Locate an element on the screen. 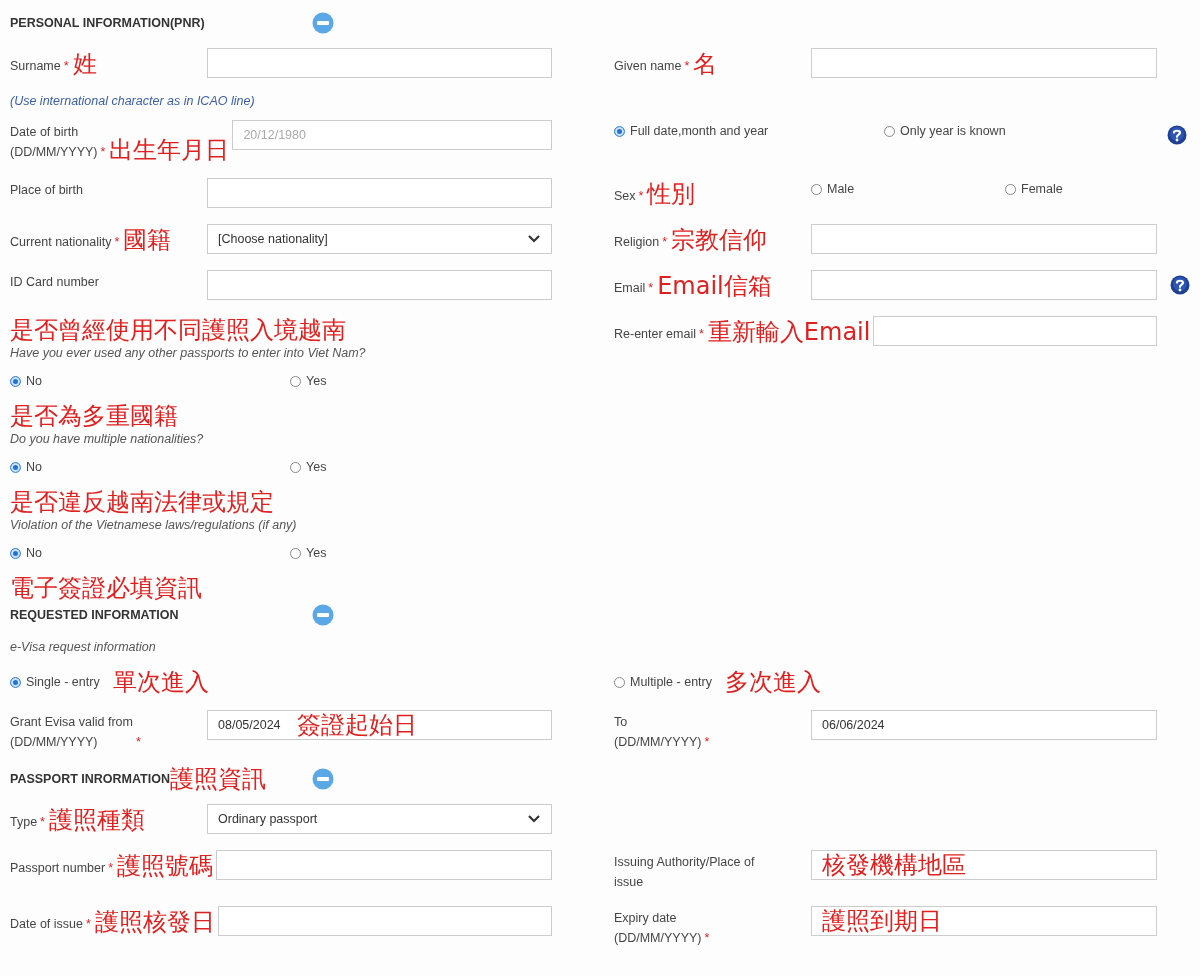  input-field: 護照到期日 is located at coordinates (984, 921).